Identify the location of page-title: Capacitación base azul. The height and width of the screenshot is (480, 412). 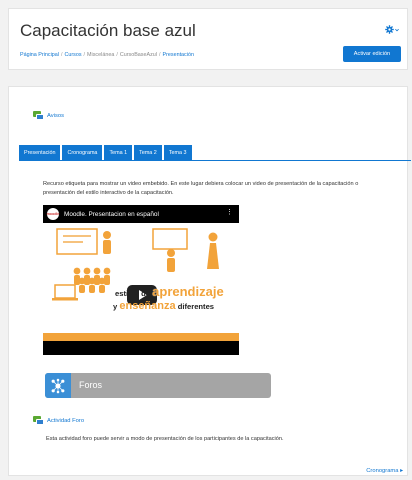
(108, 30).